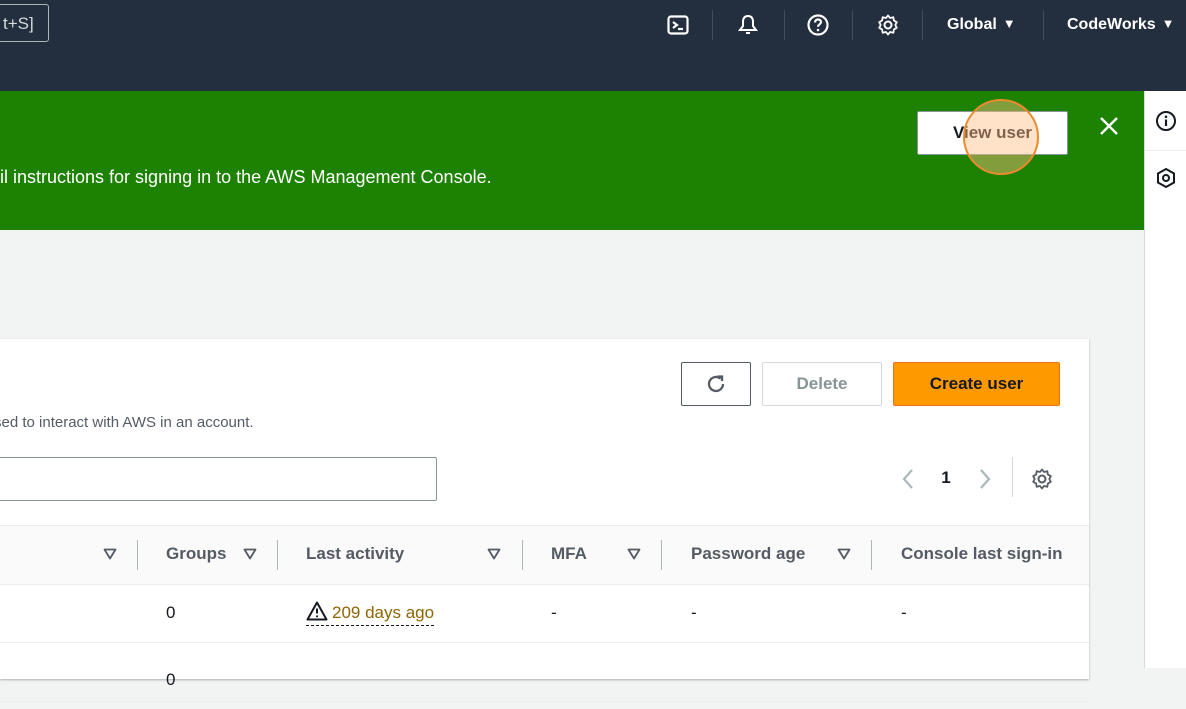 Image resolution: width=1186 pixels, height=709 pixels. Describe the element at coordinates (544, 672) in the screenshot. I see `table-row: 0` at that location.